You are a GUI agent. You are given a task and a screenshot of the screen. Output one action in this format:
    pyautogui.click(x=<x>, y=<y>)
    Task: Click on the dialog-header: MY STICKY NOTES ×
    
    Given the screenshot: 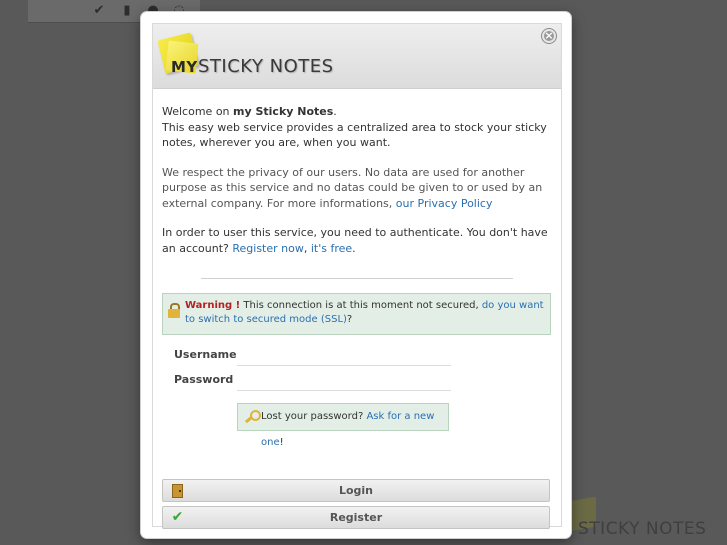 What is the action you would take?
    pyautogui.click(x=357, y=56)
    